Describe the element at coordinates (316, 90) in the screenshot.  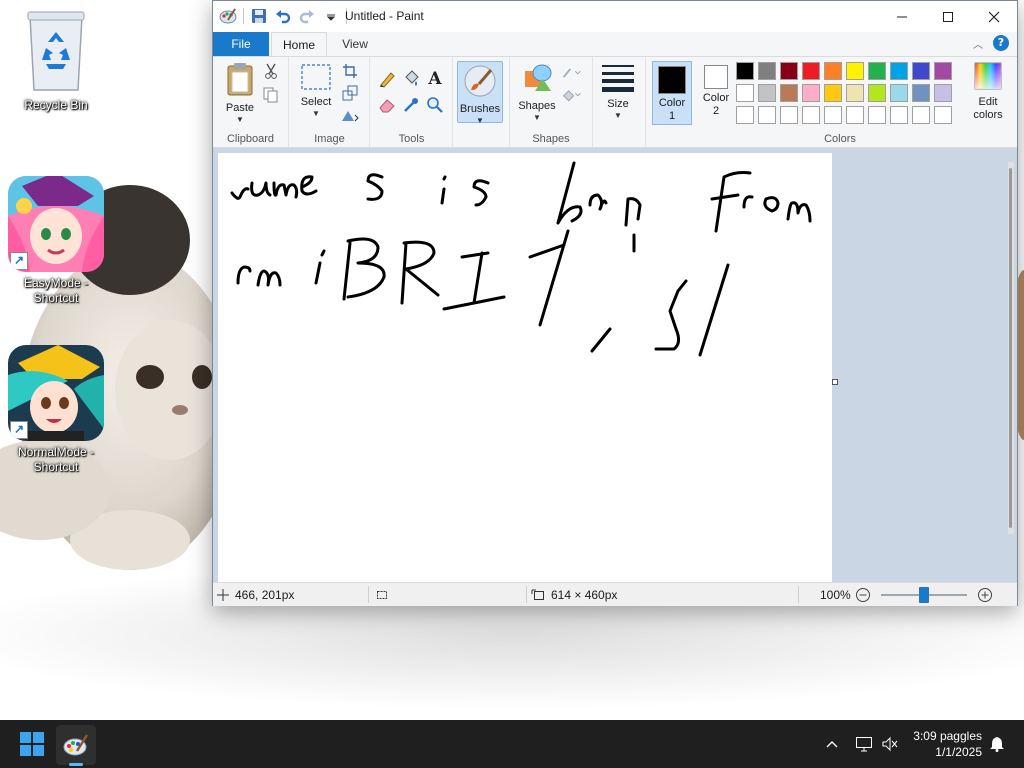
I see `select-button: Select ▼` at that location.